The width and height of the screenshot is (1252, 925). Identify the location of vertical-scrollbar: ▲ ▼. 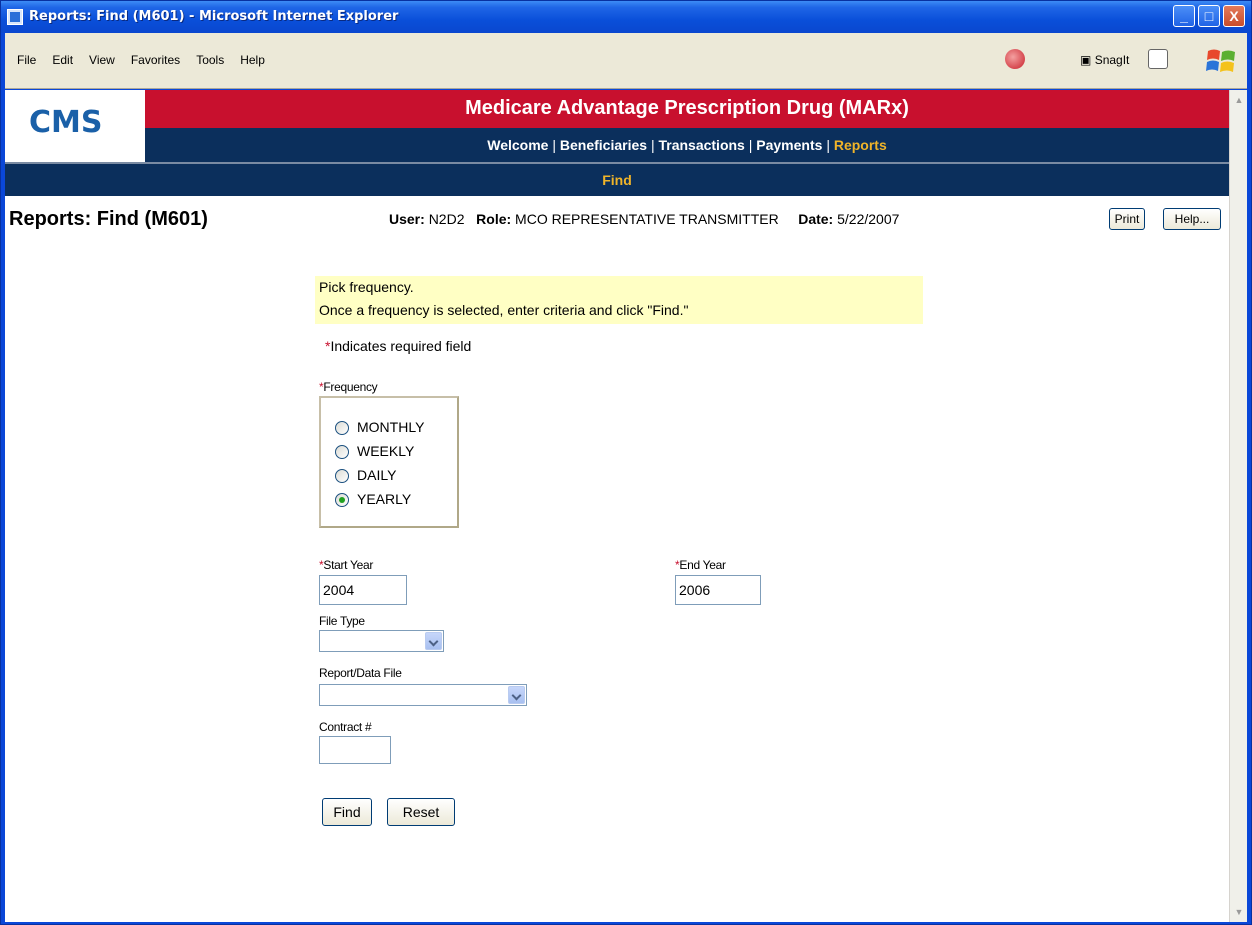
(1238, 506).